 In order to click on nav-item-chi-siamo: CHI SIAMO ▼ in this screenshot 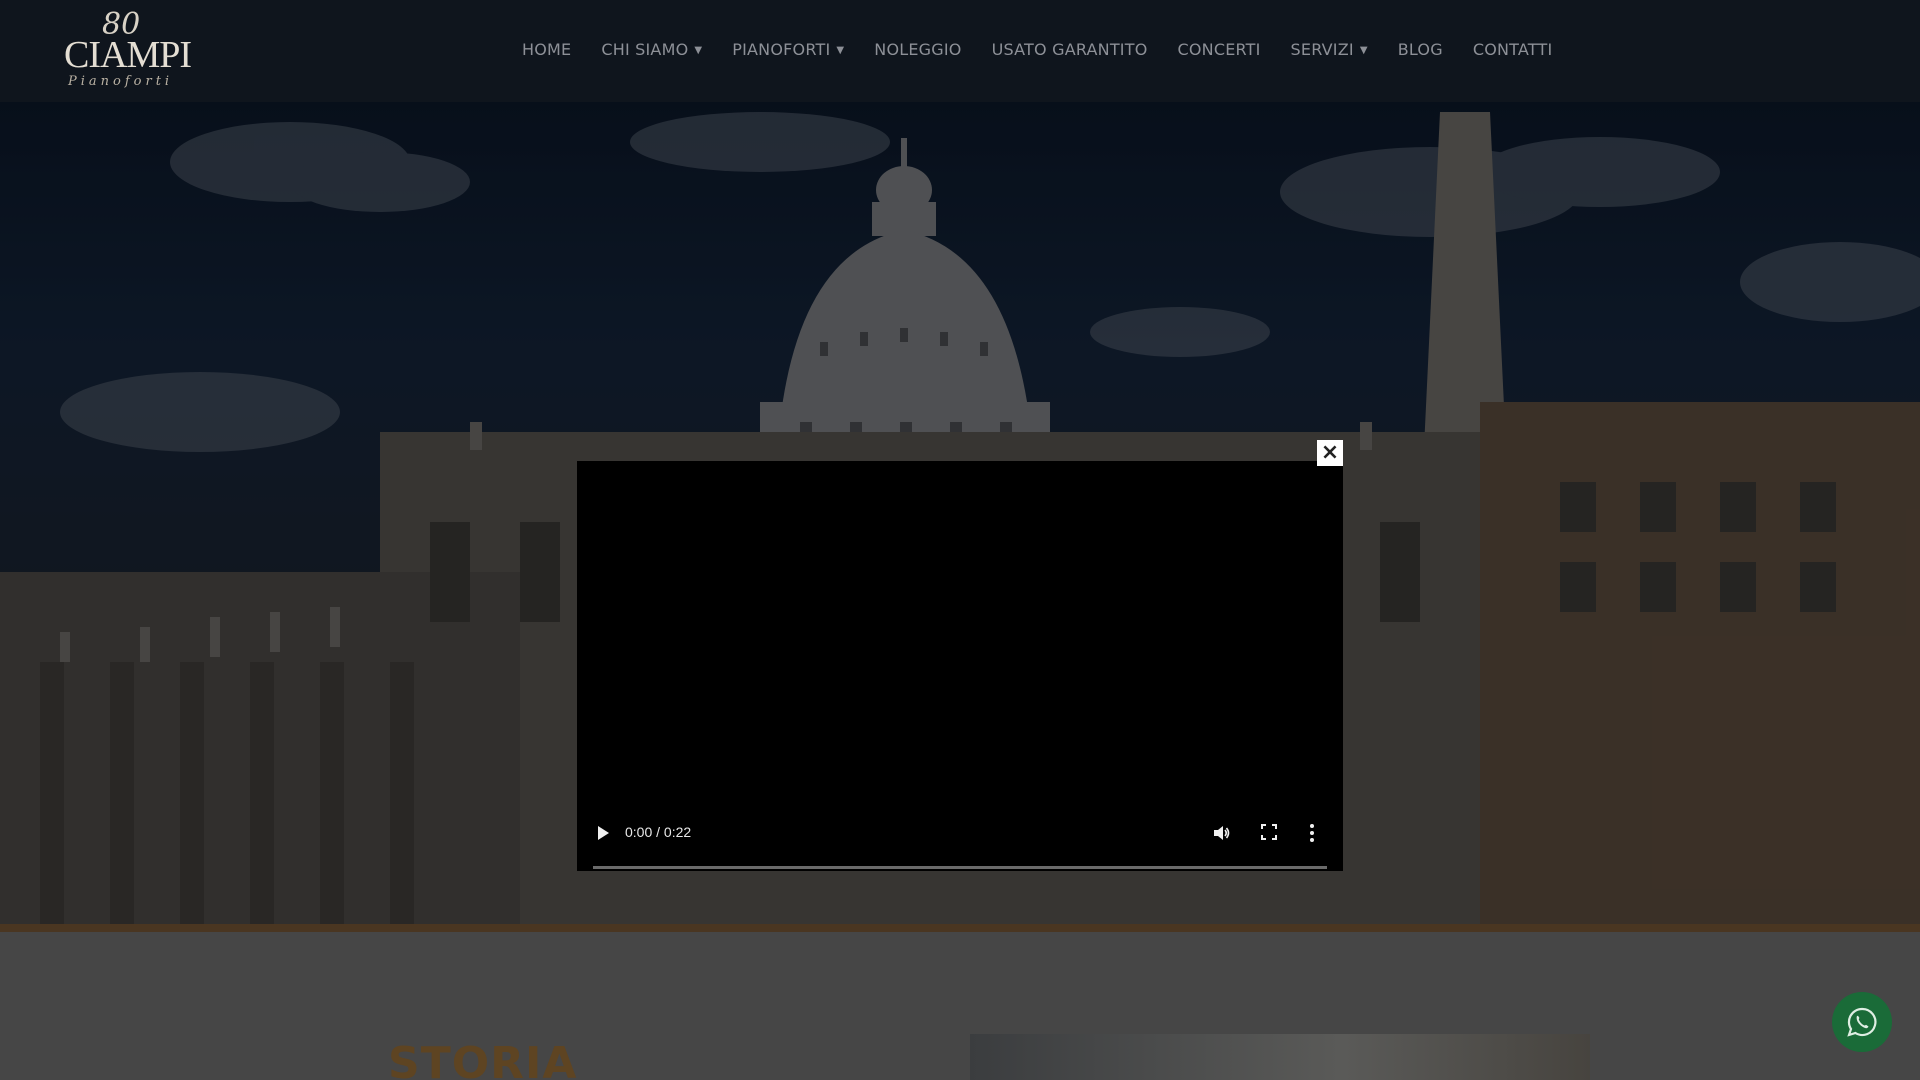, I will do `click(651, 49)`.